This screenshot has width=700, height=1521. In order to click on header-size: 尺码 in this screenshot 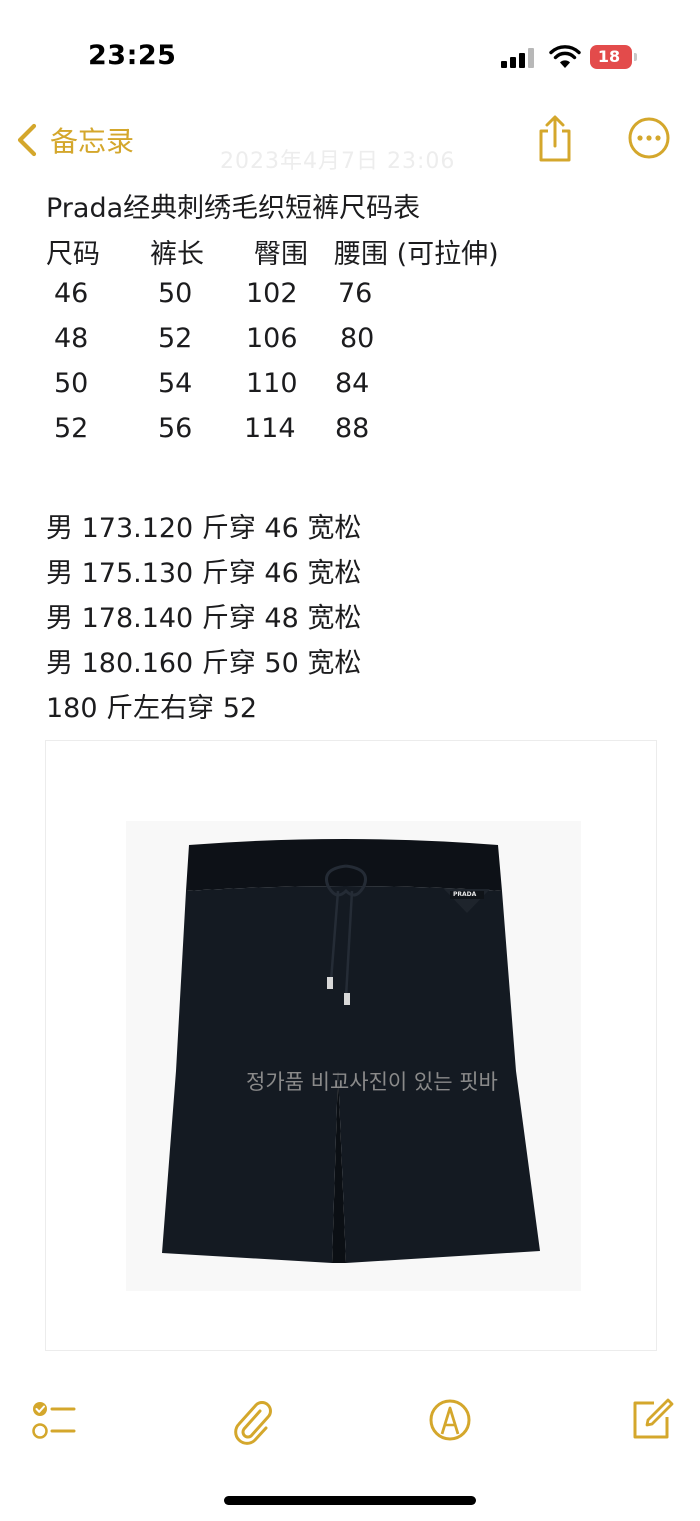, I will do `click(73, 254)`.